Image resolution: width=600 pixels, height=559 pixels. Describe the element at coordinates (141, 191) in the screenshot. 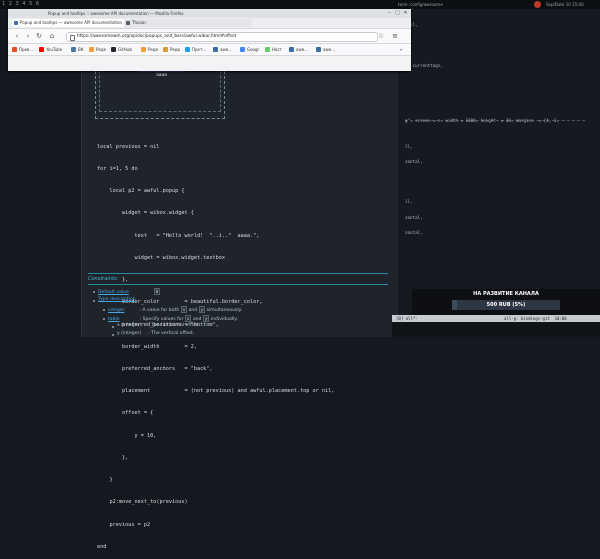

I see `code-line: local p2 = awful.popup {` at that location.